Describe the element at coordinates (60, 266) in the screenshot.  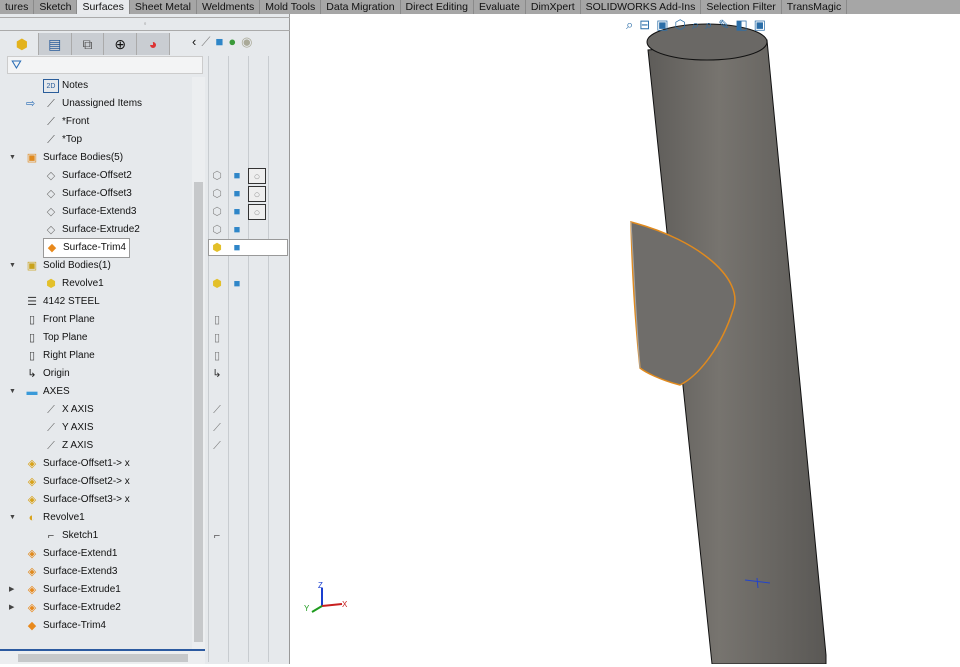
I see `tree-item: ▼ ▣ Solid Bodies(1)` at that location.